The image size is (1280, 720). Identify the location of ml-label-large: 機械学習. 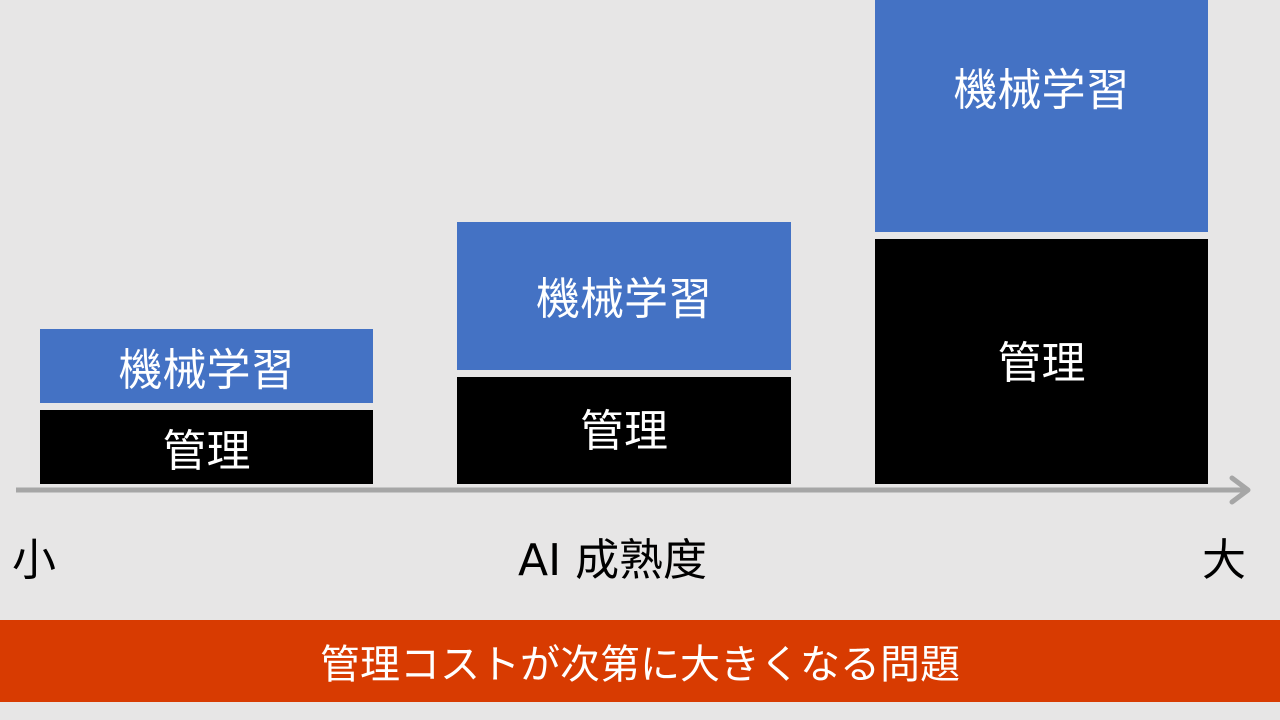
(1041, 90).